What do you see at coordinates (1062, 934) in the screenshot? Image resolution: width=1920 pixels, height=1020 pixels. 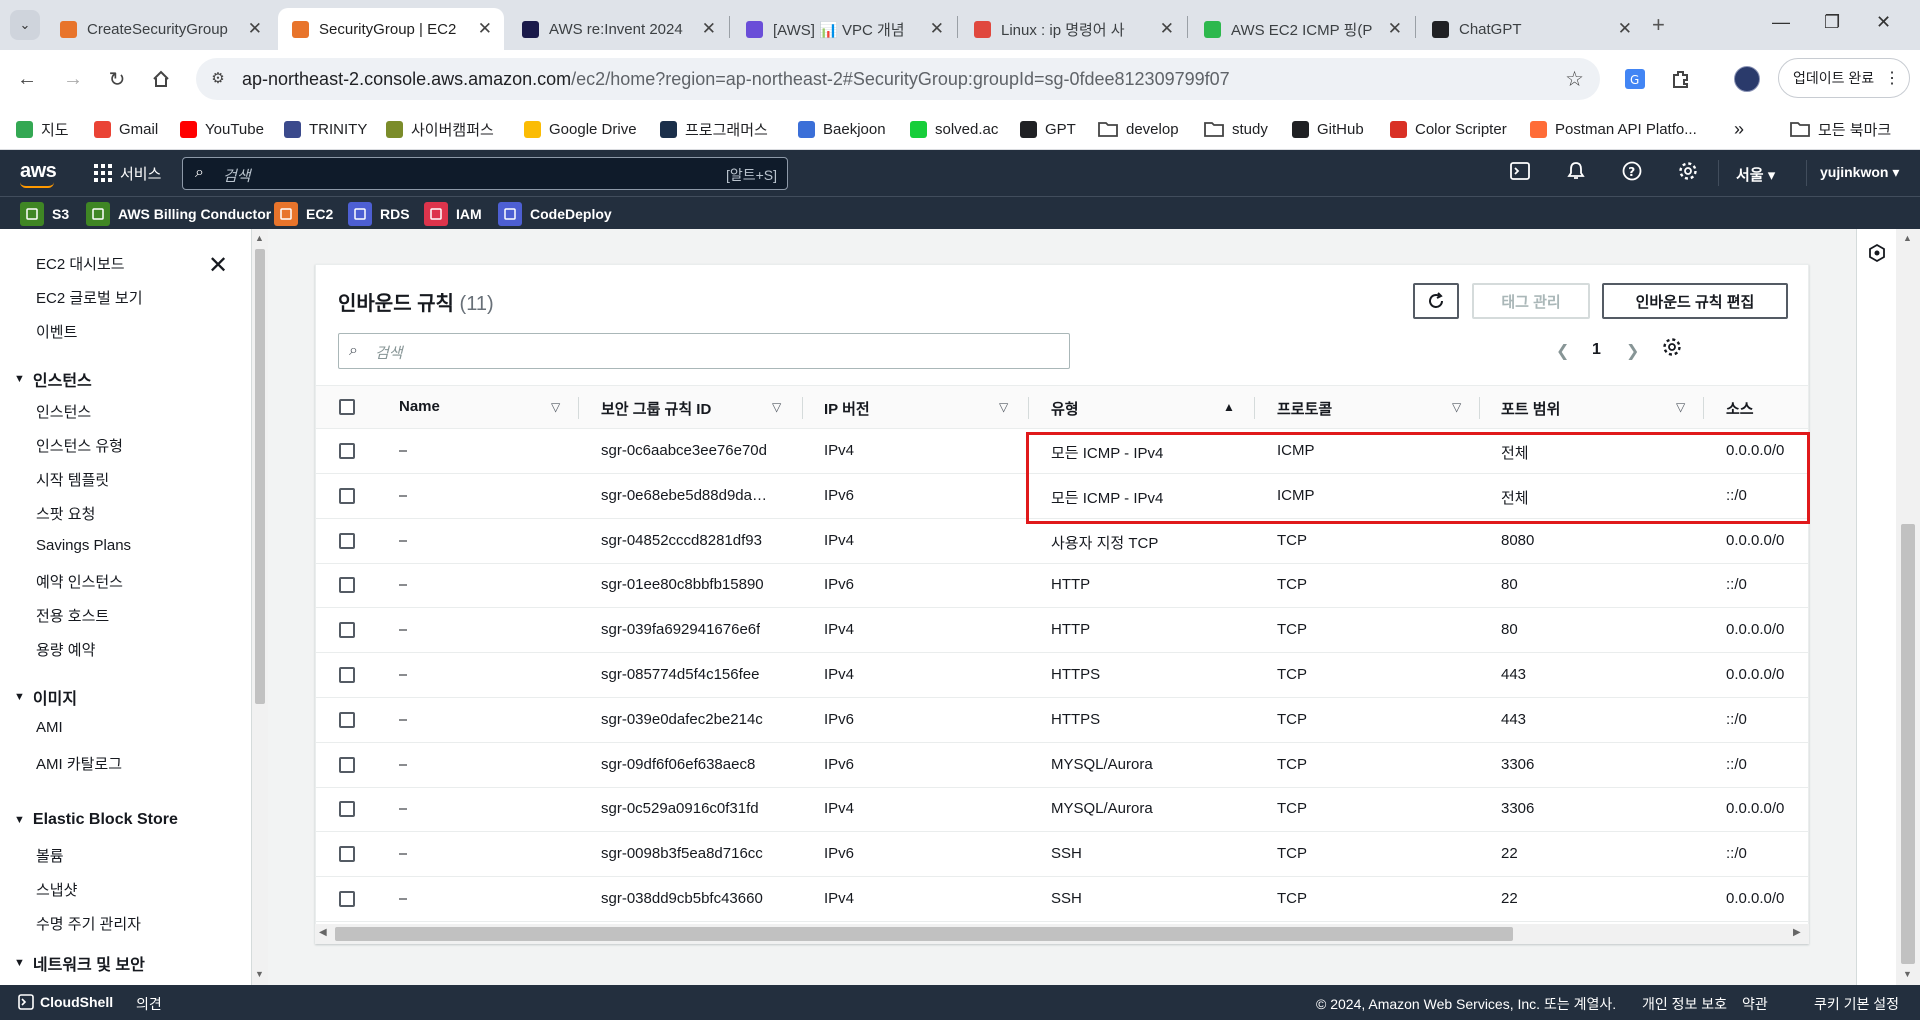 I see `table-horizontal-scrollbar: ◀ ▶` at bounding box center [1062, 934].